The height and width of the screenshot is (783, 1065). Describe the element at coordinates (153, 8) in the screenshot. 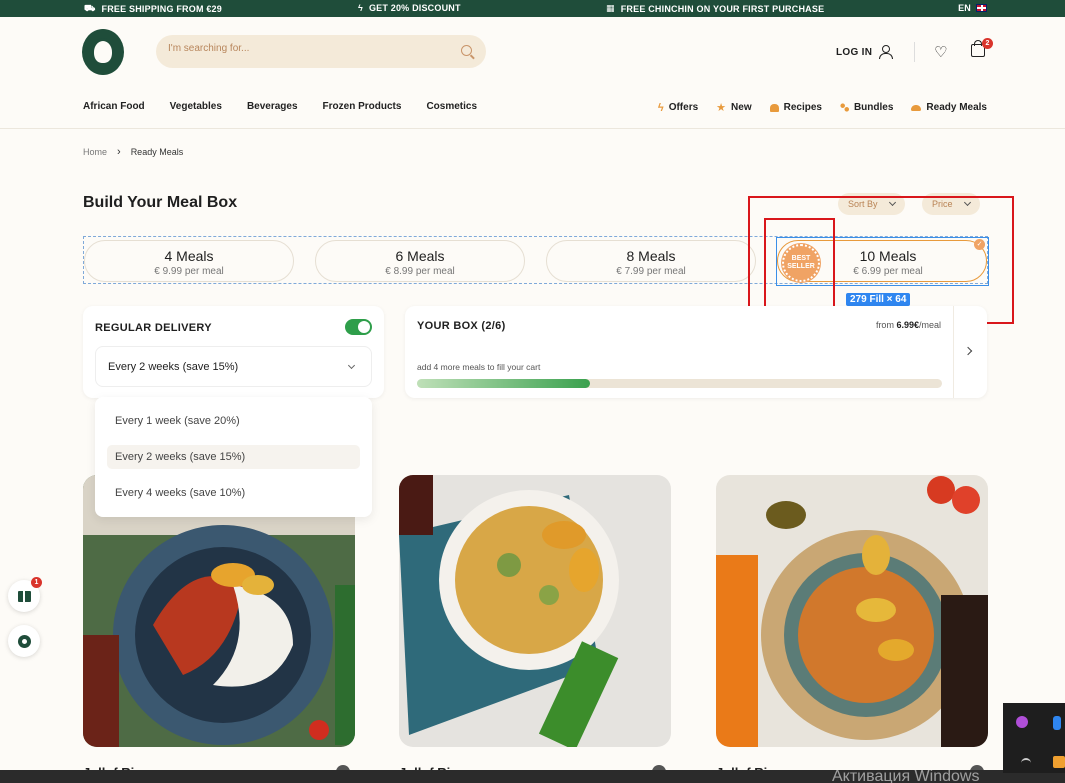

I see `promo-shipping: ⛟ FREE SHIPPING FROM €29` at that location.